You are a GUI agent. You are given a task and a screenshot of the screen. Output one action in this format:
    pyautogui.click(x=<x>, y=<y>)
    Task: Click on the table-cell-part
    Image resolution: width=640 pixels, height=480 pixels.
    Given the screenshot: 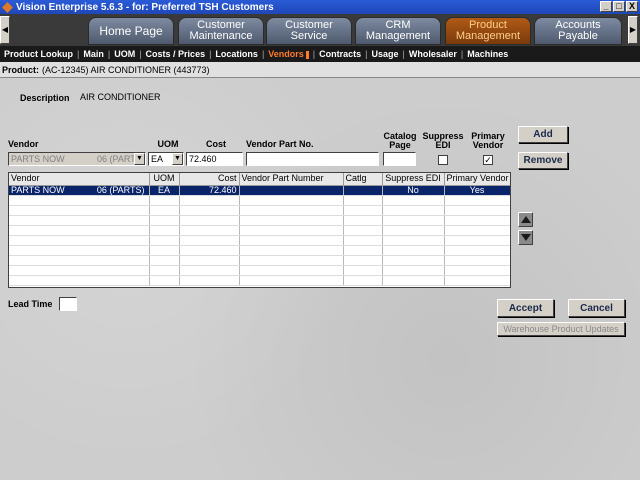 What is the action you would take?
    pyautogui.click(x=291, y=190)
    